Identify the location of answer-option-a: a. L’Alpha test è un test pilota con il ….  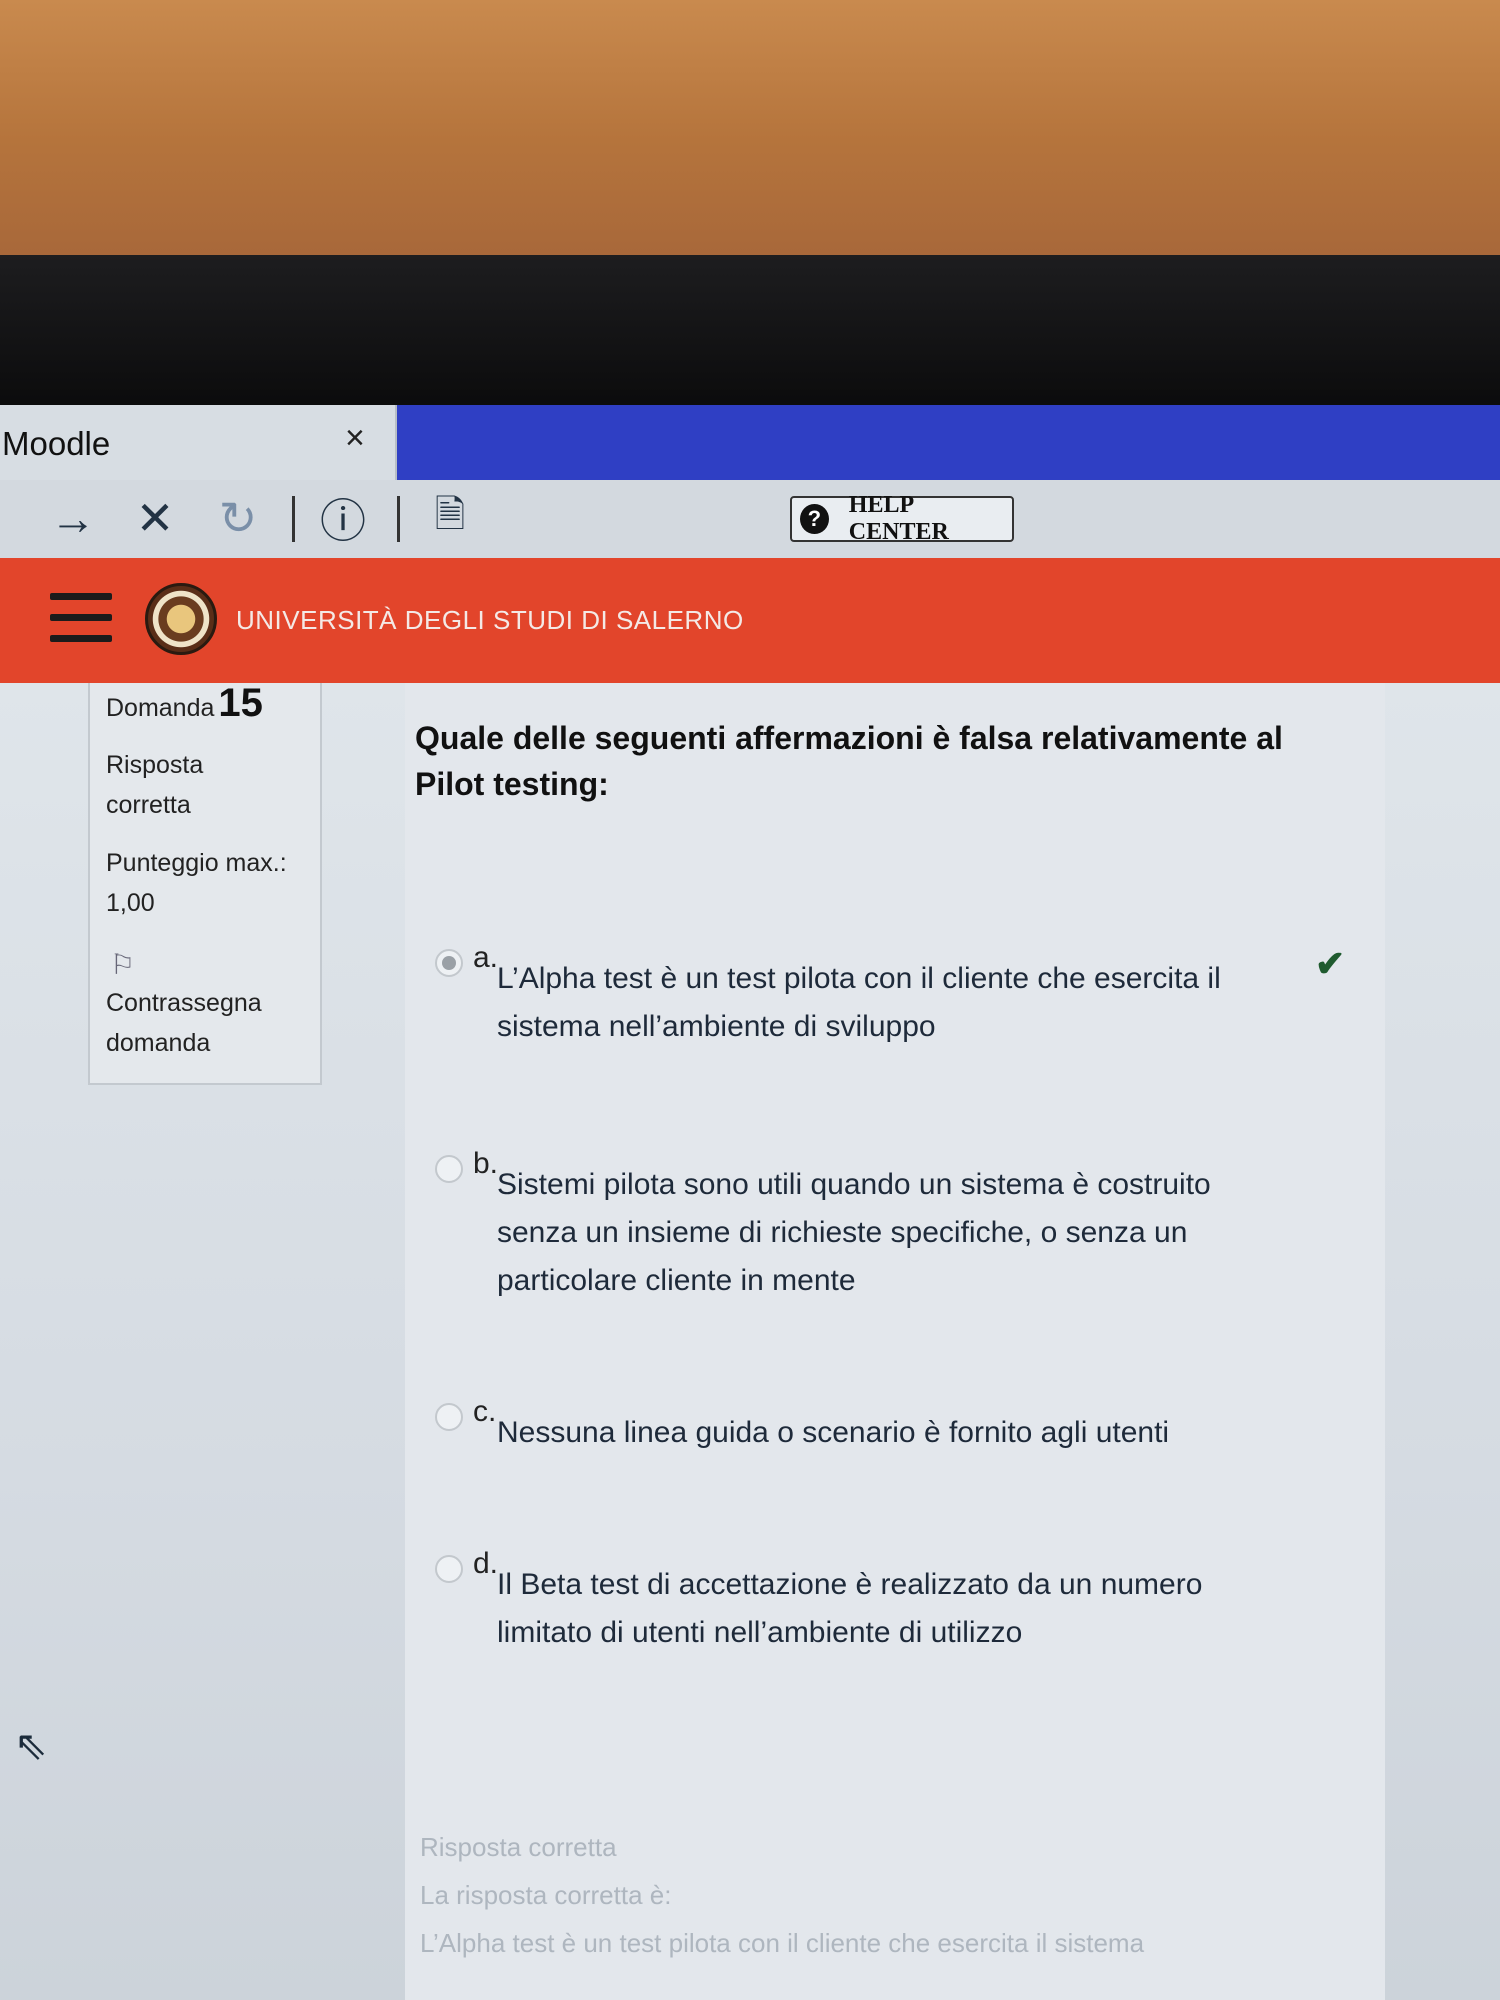
(895, 996).